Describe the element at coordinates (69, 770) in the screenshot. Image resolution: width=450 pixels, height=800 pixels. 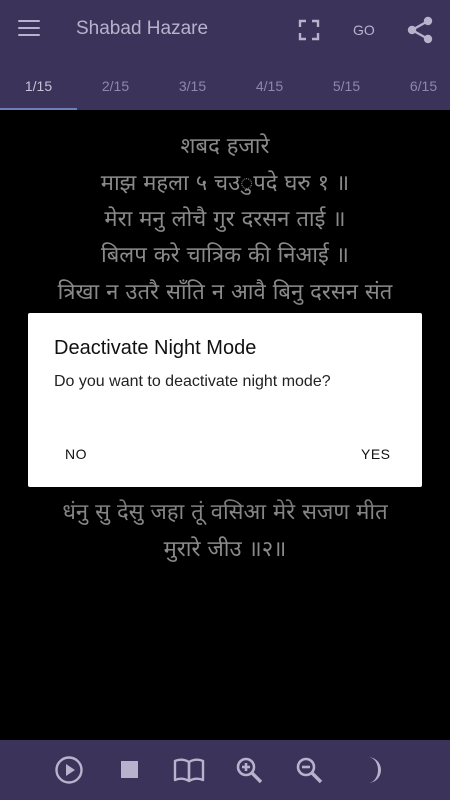
I see `play-icon` at that location.